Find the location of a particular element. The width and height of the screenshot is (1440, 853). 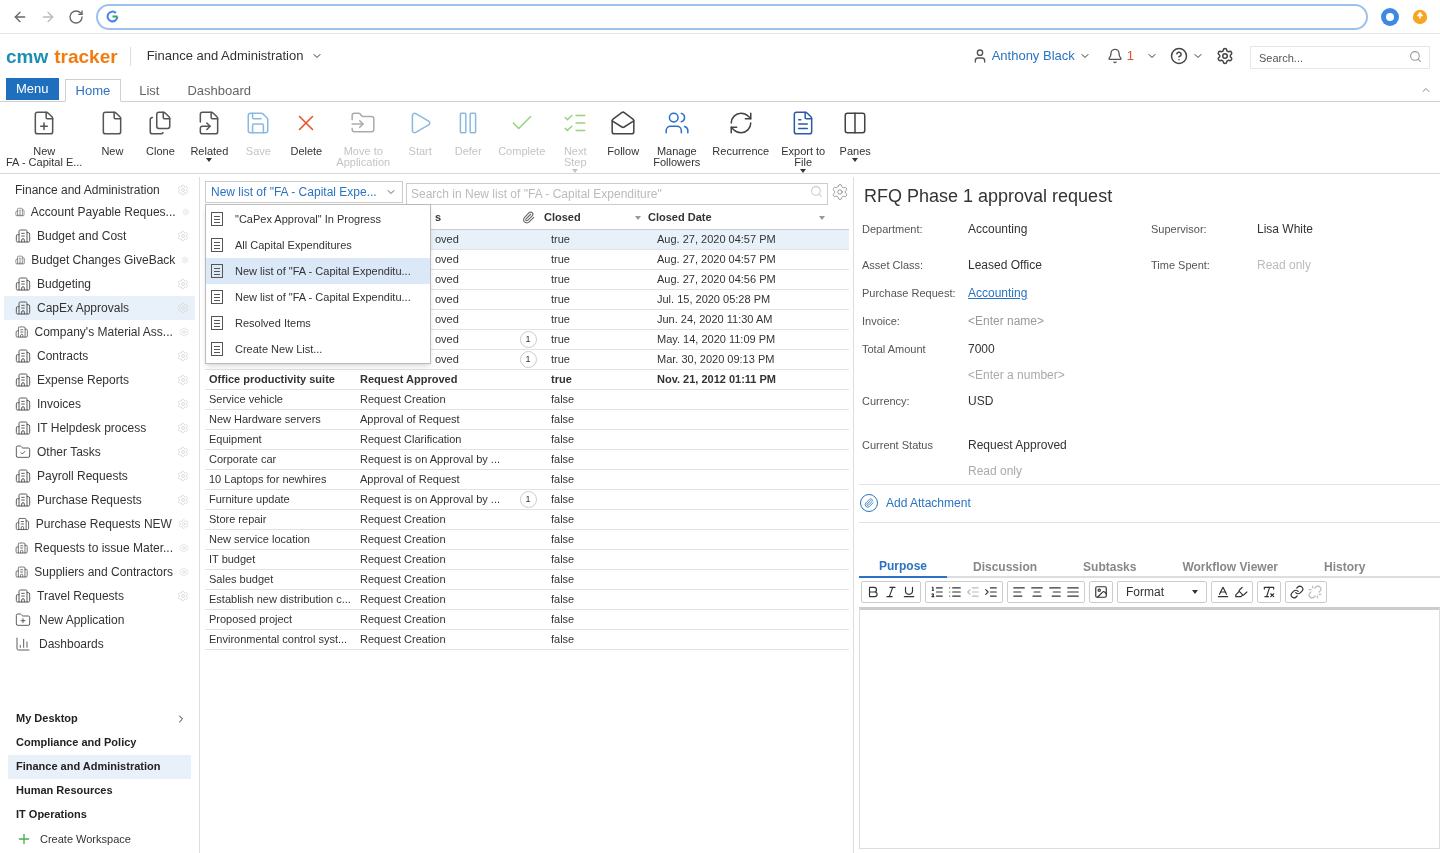

ribbon-button: Related is located at coordinates (209, 136).